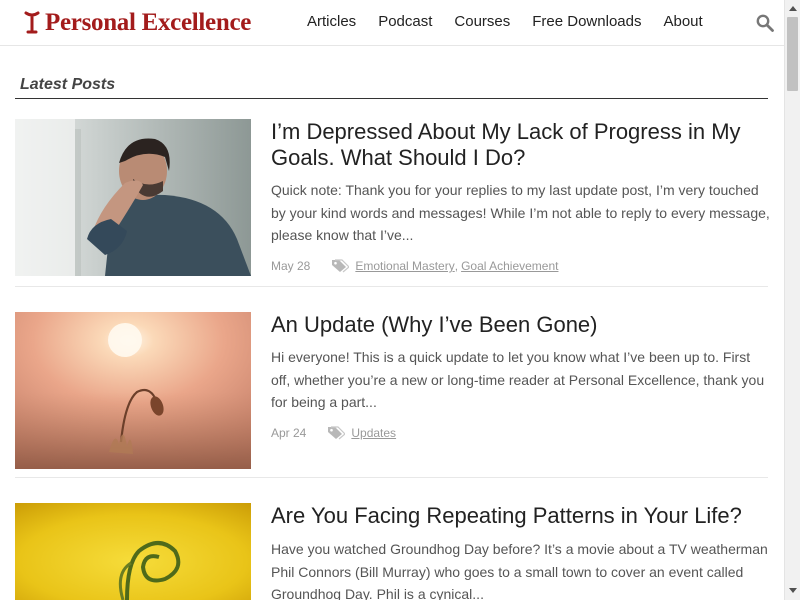 Image resolution: width=800 pixels, height=600 pixels. What do you see at coordinates (373, 433) in the screenshot?
I see `category-link: Updates` at bounding box center [373, 433].